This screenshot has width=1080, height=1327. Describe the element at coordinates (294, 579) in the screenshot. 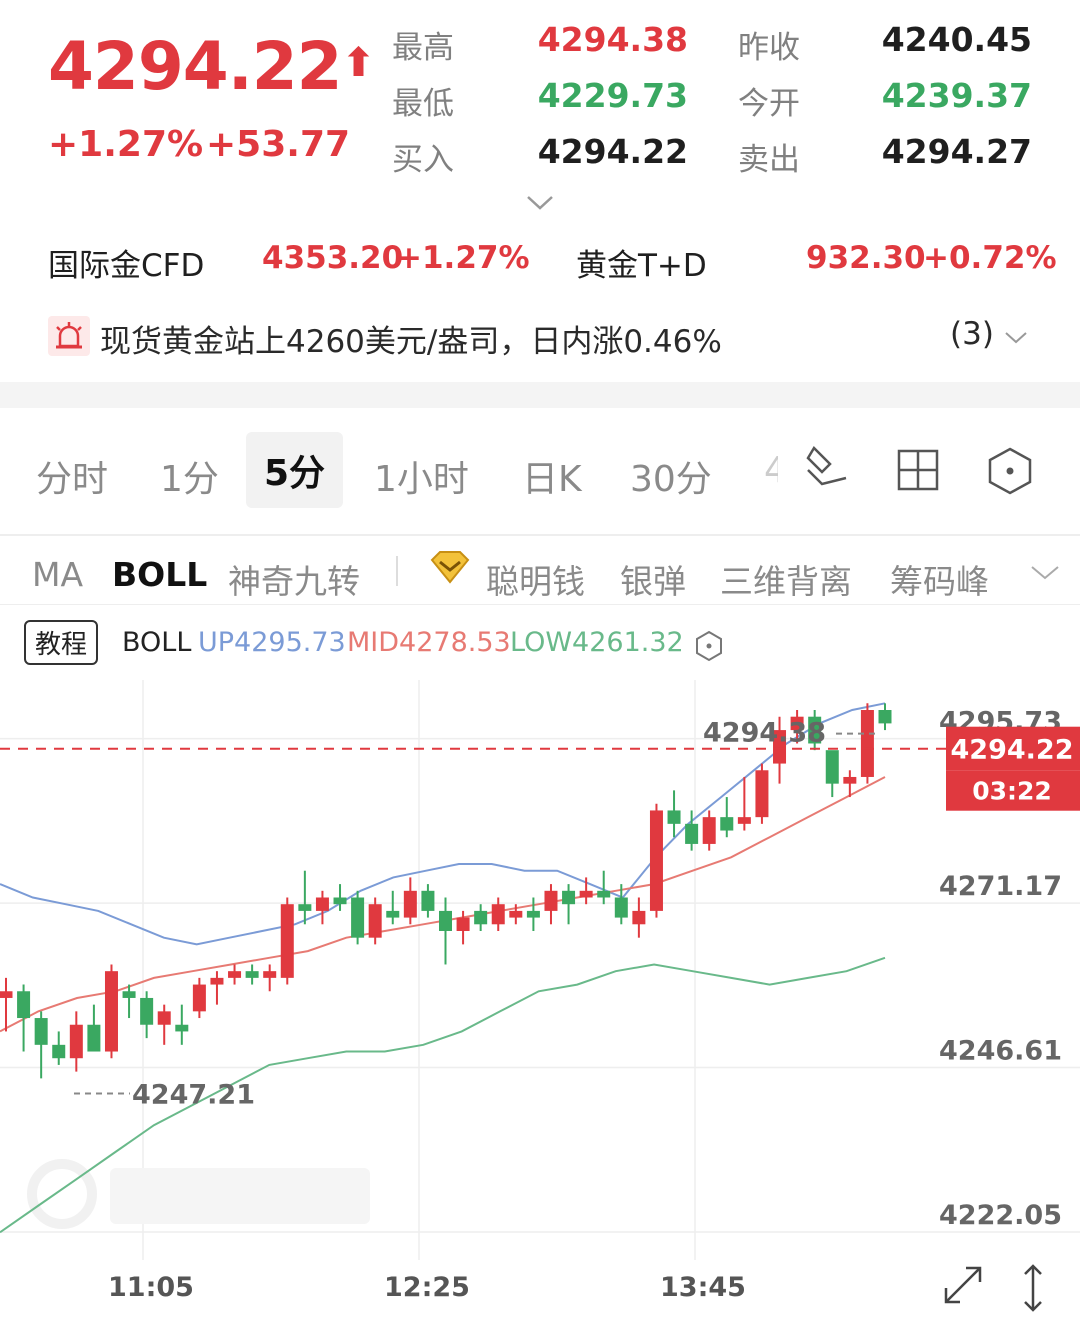

I see `indicator-magic-nine: 神奇九转` at that location.